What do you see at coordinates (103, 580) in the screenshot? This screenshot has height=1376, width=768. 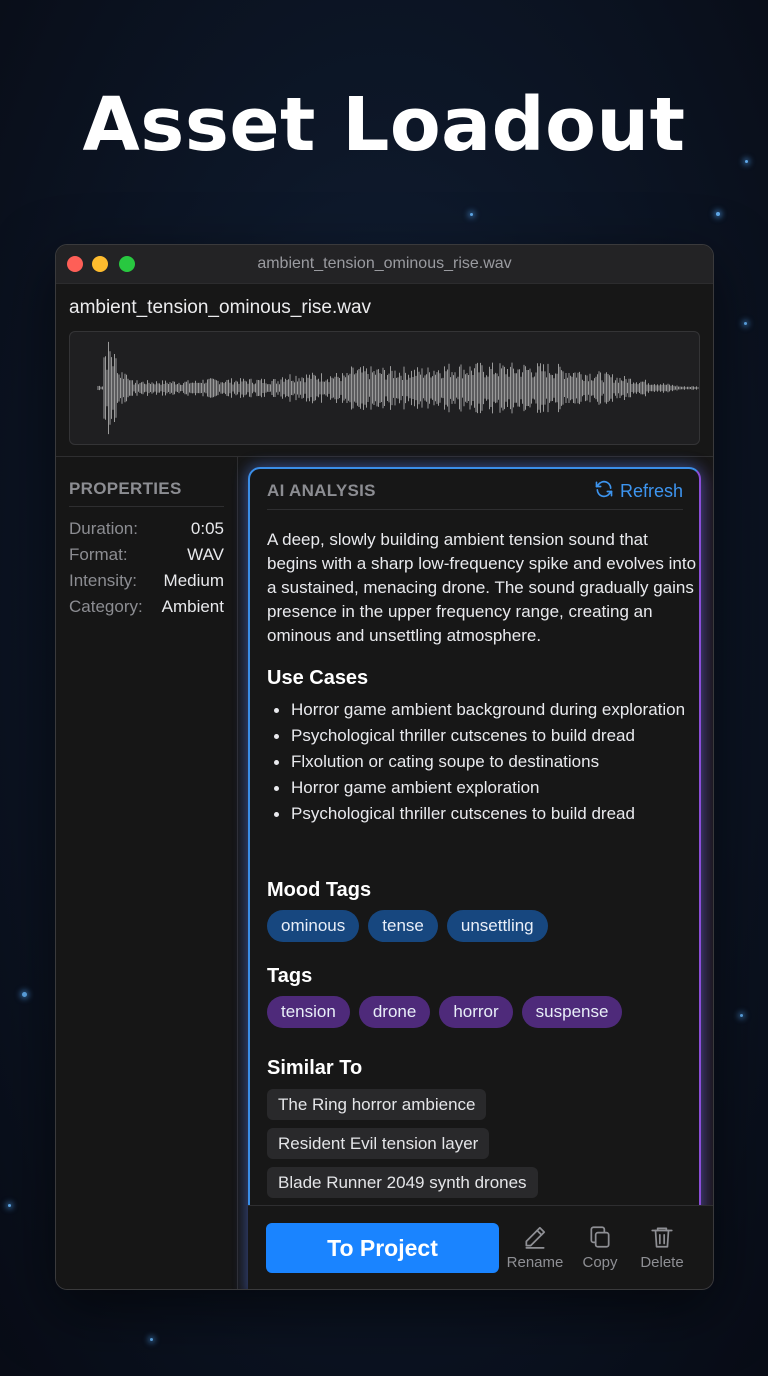 I see `property-key: Intensity:` at bounding box center [103, 580].